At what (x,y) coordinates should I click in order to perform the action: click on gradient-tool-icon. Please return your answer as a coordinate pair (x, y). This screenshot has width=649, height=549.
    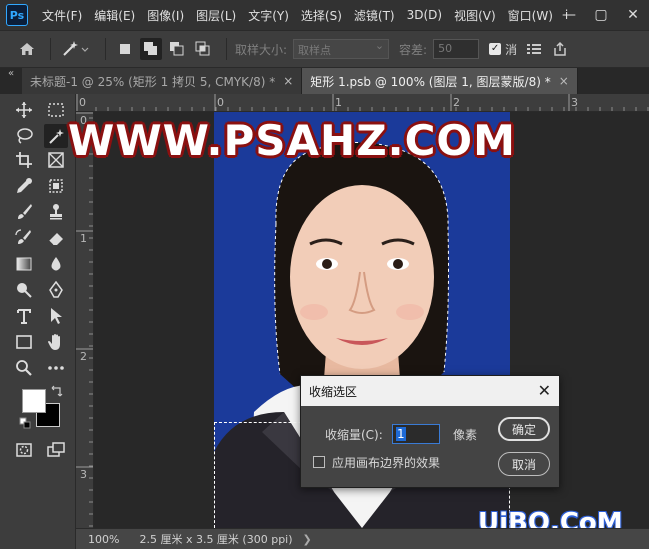
    Looking at the image, I should click on (24, 264).